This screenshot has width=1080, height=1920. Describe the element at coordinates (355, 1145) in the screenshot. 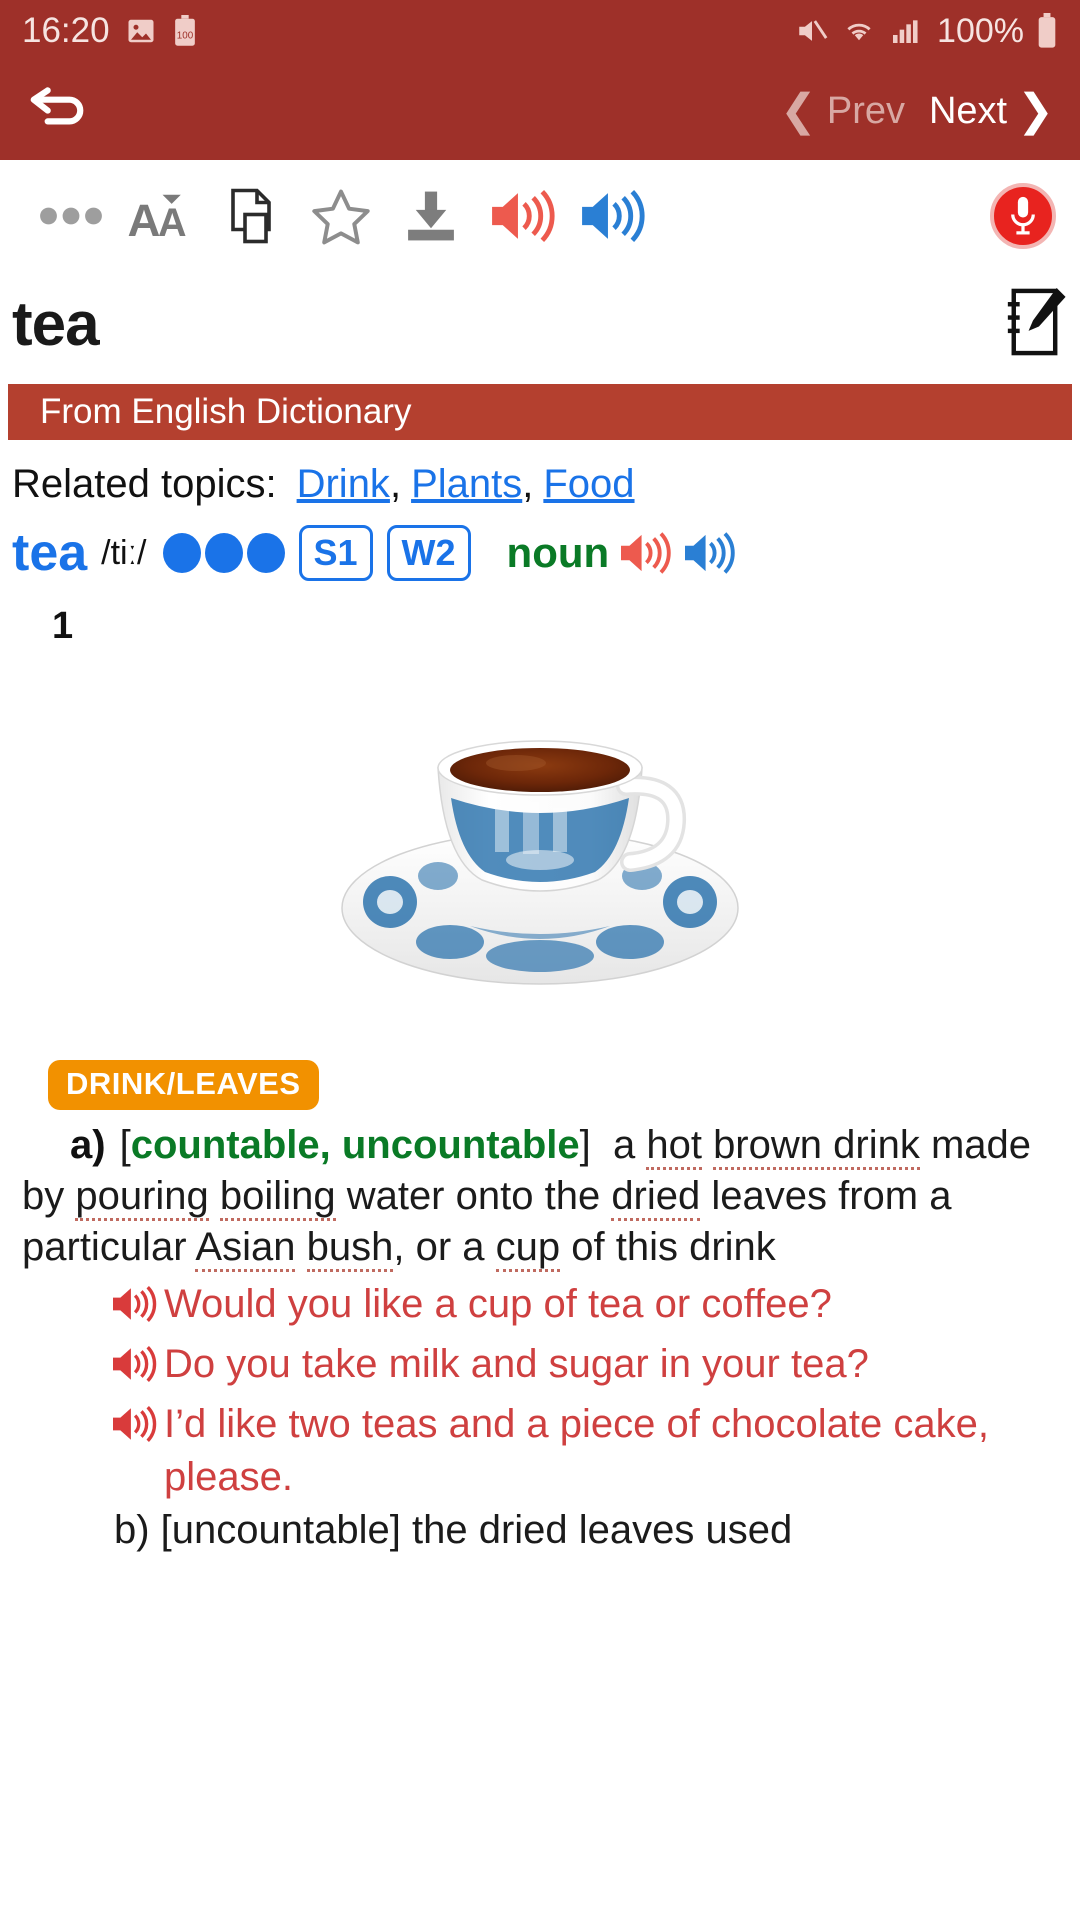

I see `grammar-label: countable, uncountable` at that location.